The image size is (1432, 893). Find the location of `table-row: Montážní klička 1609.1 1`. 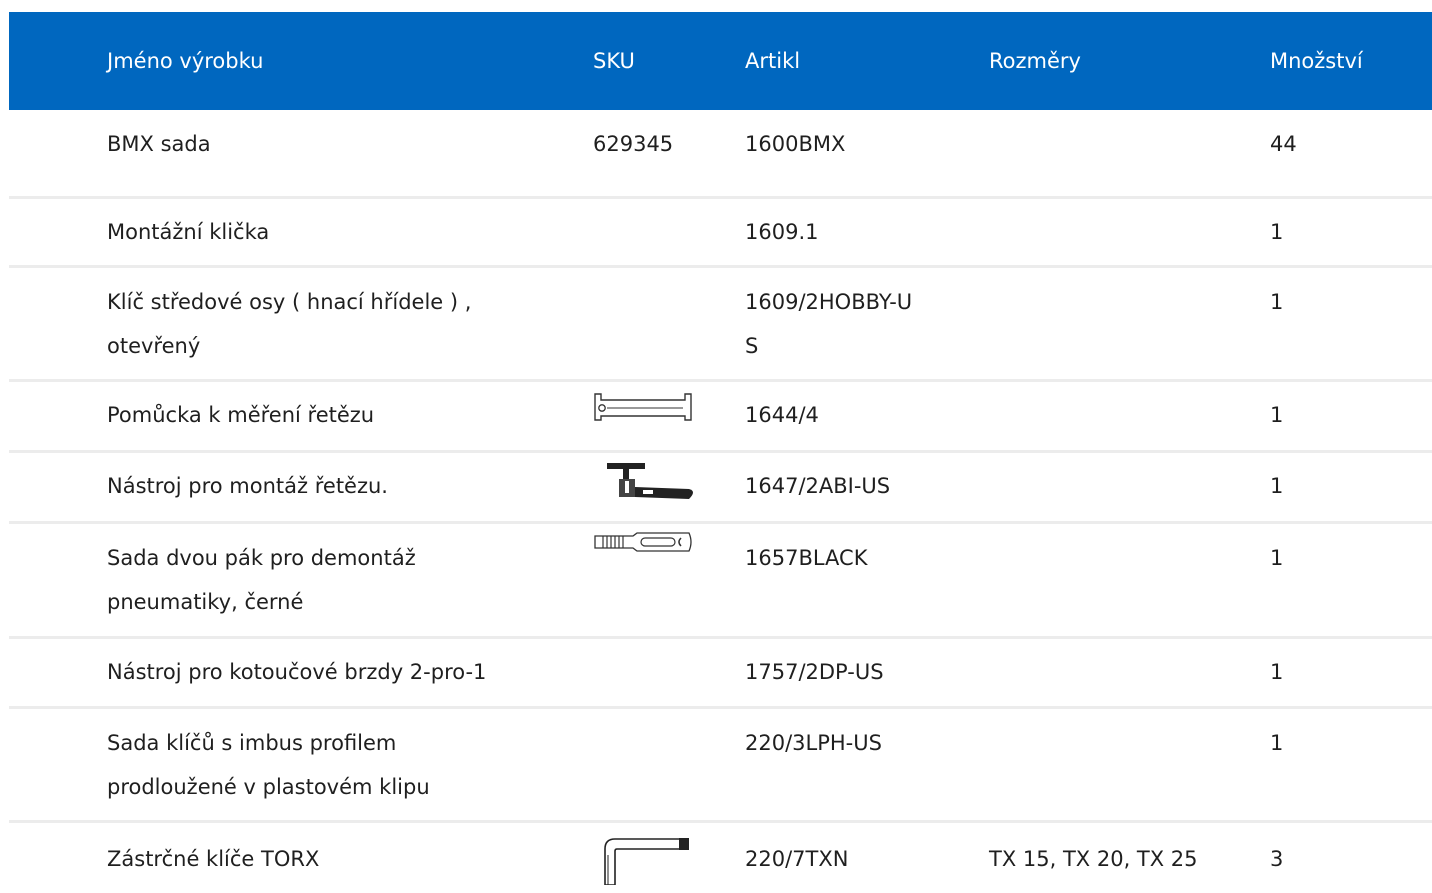

table-row: Montážní klička 1609.1 1 is located at coordinates (720, 233).